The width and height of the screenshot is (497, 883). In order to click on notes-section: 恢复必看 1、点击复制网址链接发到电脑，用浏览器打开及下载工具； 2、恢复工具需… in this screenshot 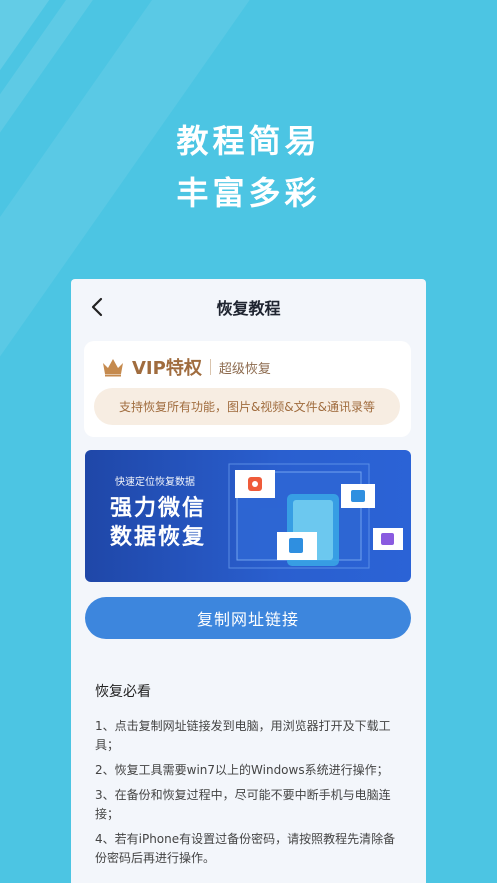, I will do `click(247, 777)`.